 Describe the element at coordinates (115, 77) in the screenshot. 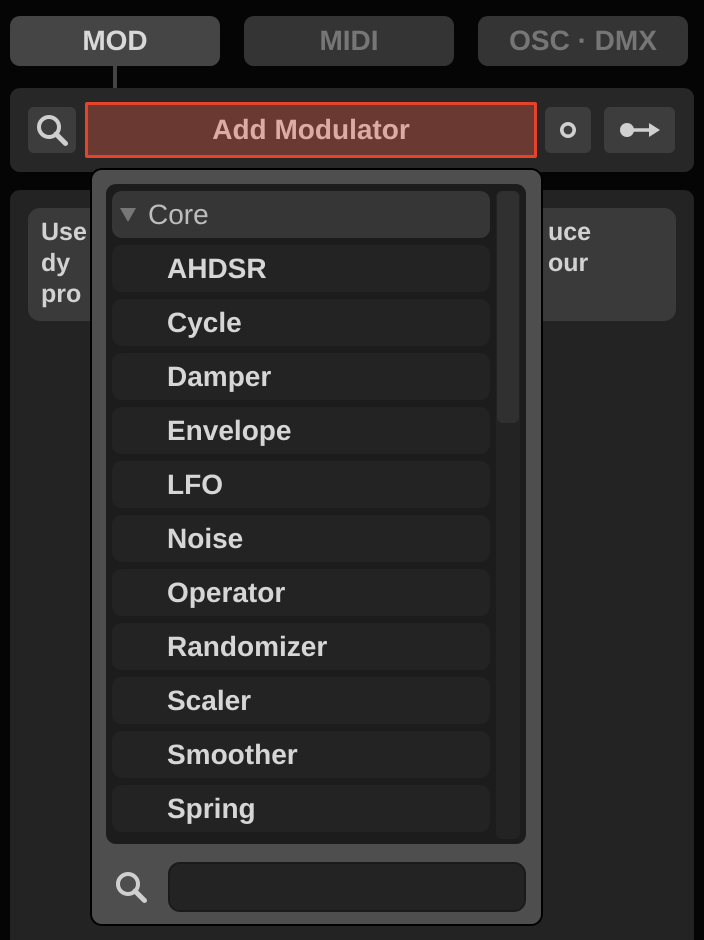

I see `tab-connector` at that location.